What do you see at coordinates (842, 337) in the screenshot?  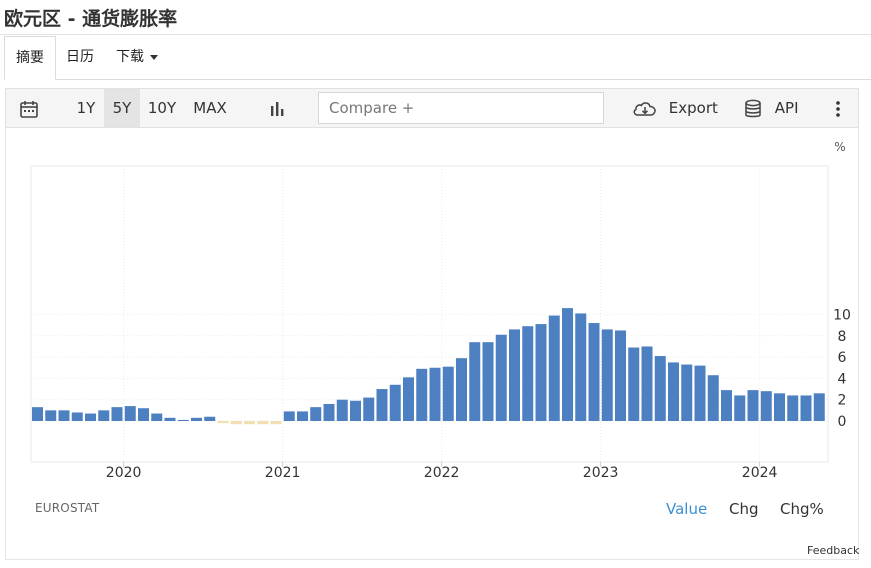 I see `y-tick-label: 8` at bounding box center [842, 337].